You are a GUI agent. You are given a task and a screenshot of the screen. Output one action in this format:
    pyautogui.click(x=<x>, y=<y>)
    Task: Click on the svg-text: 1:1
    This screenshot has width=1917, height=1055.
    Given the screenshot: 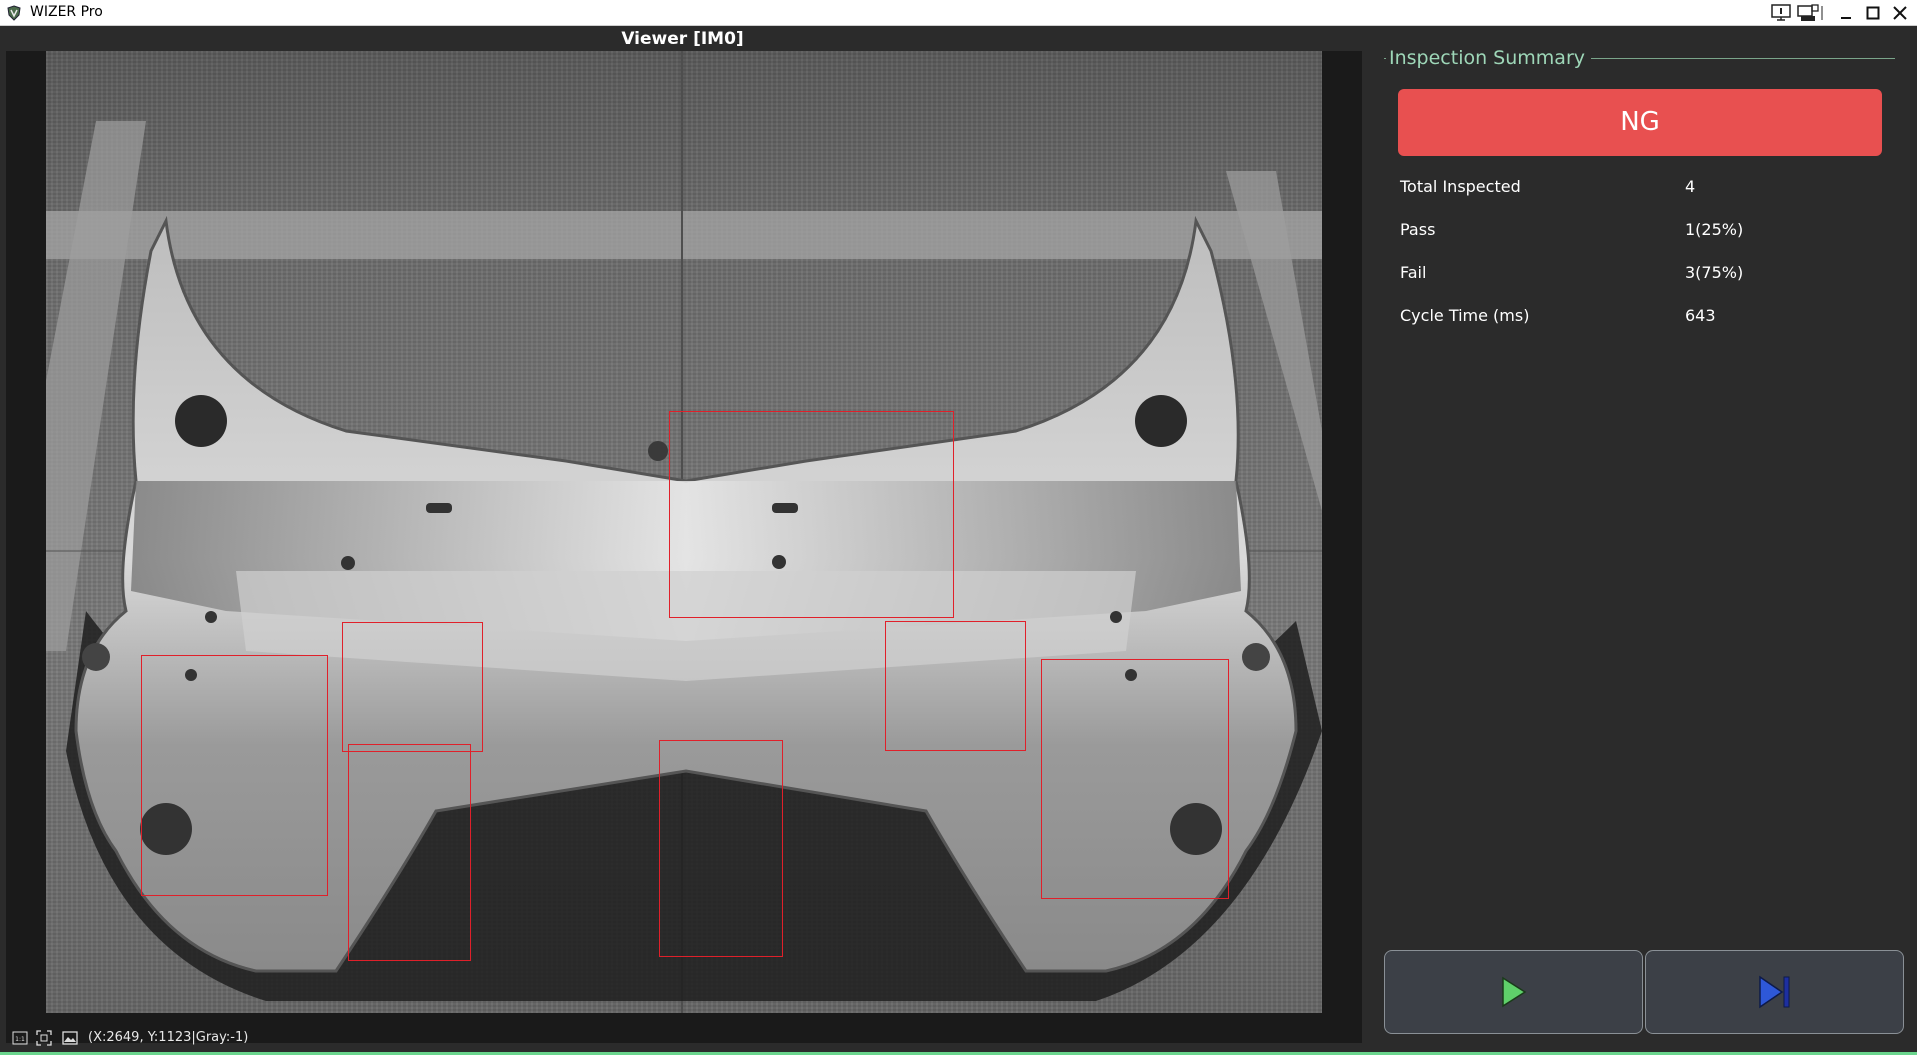 What is the action you would take?
    pyautogui.click(x=20, y=1039)
    